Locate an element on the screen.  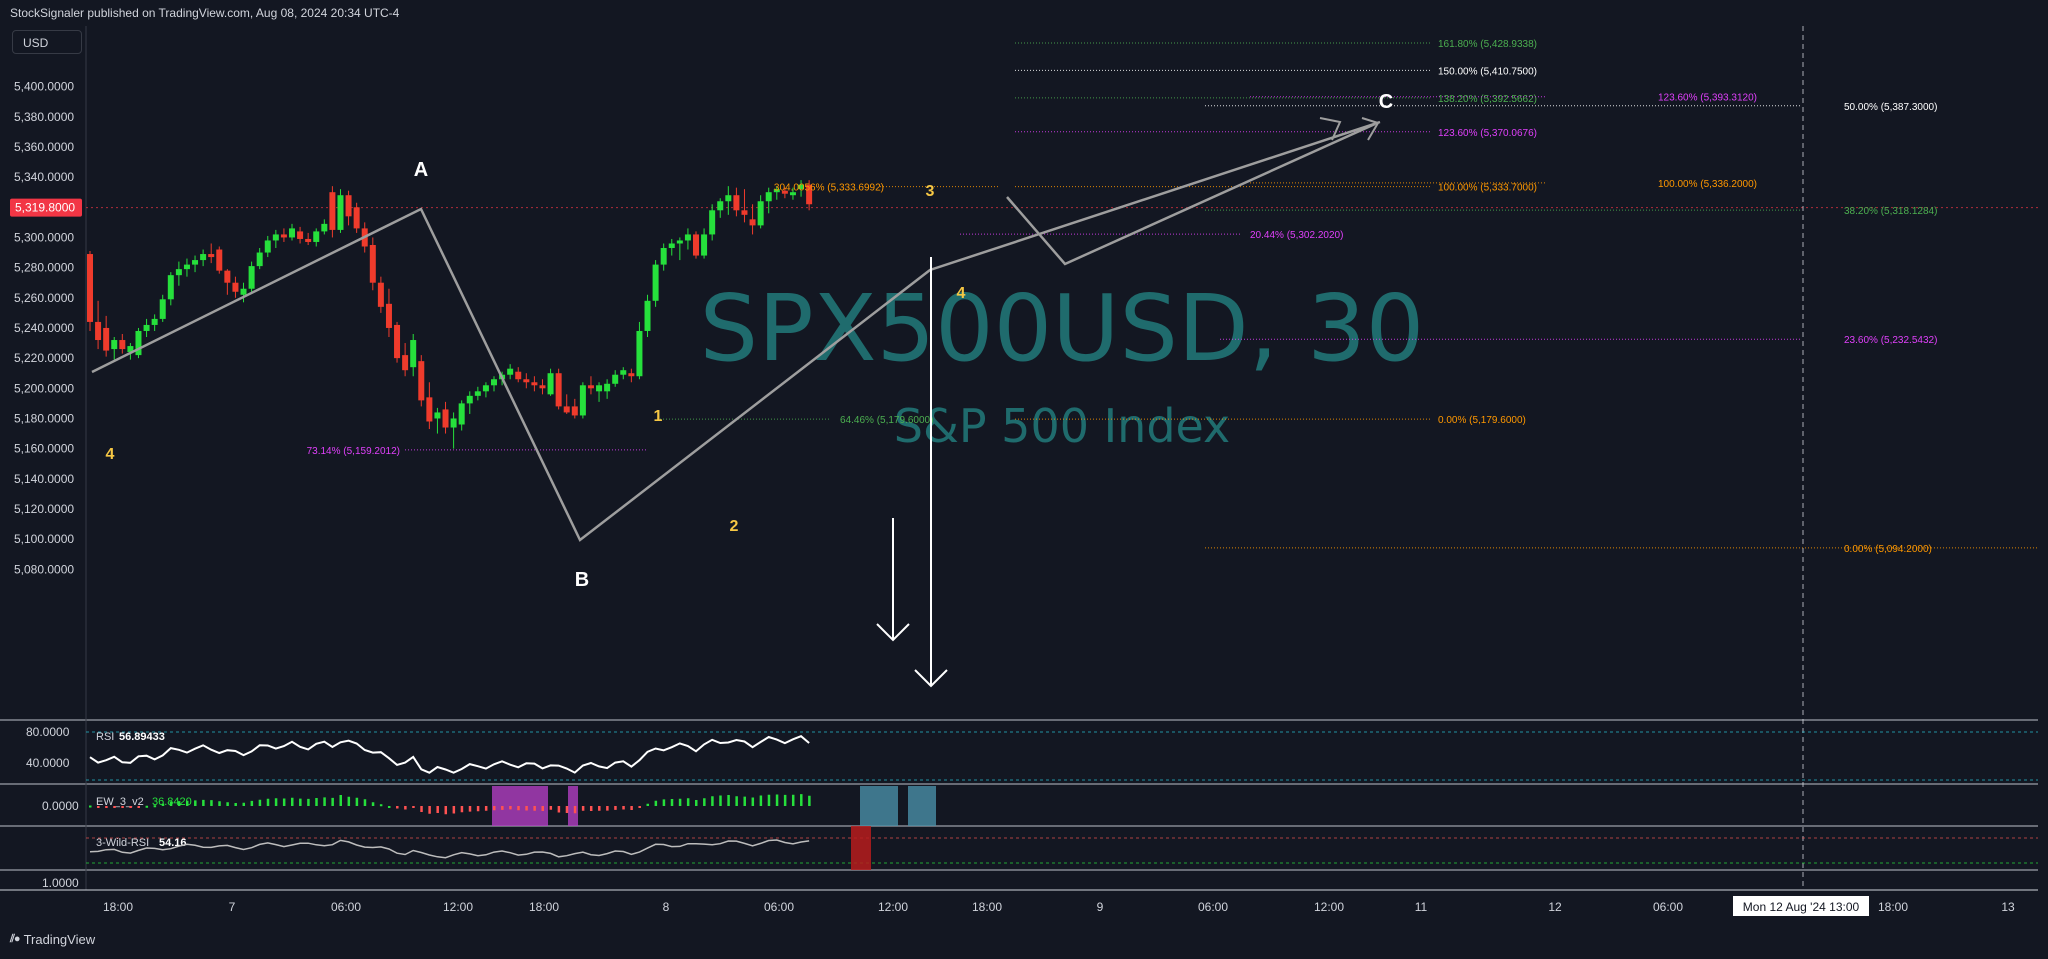
time-tick-label: 06:00 is located at coordinates (1668, 907).